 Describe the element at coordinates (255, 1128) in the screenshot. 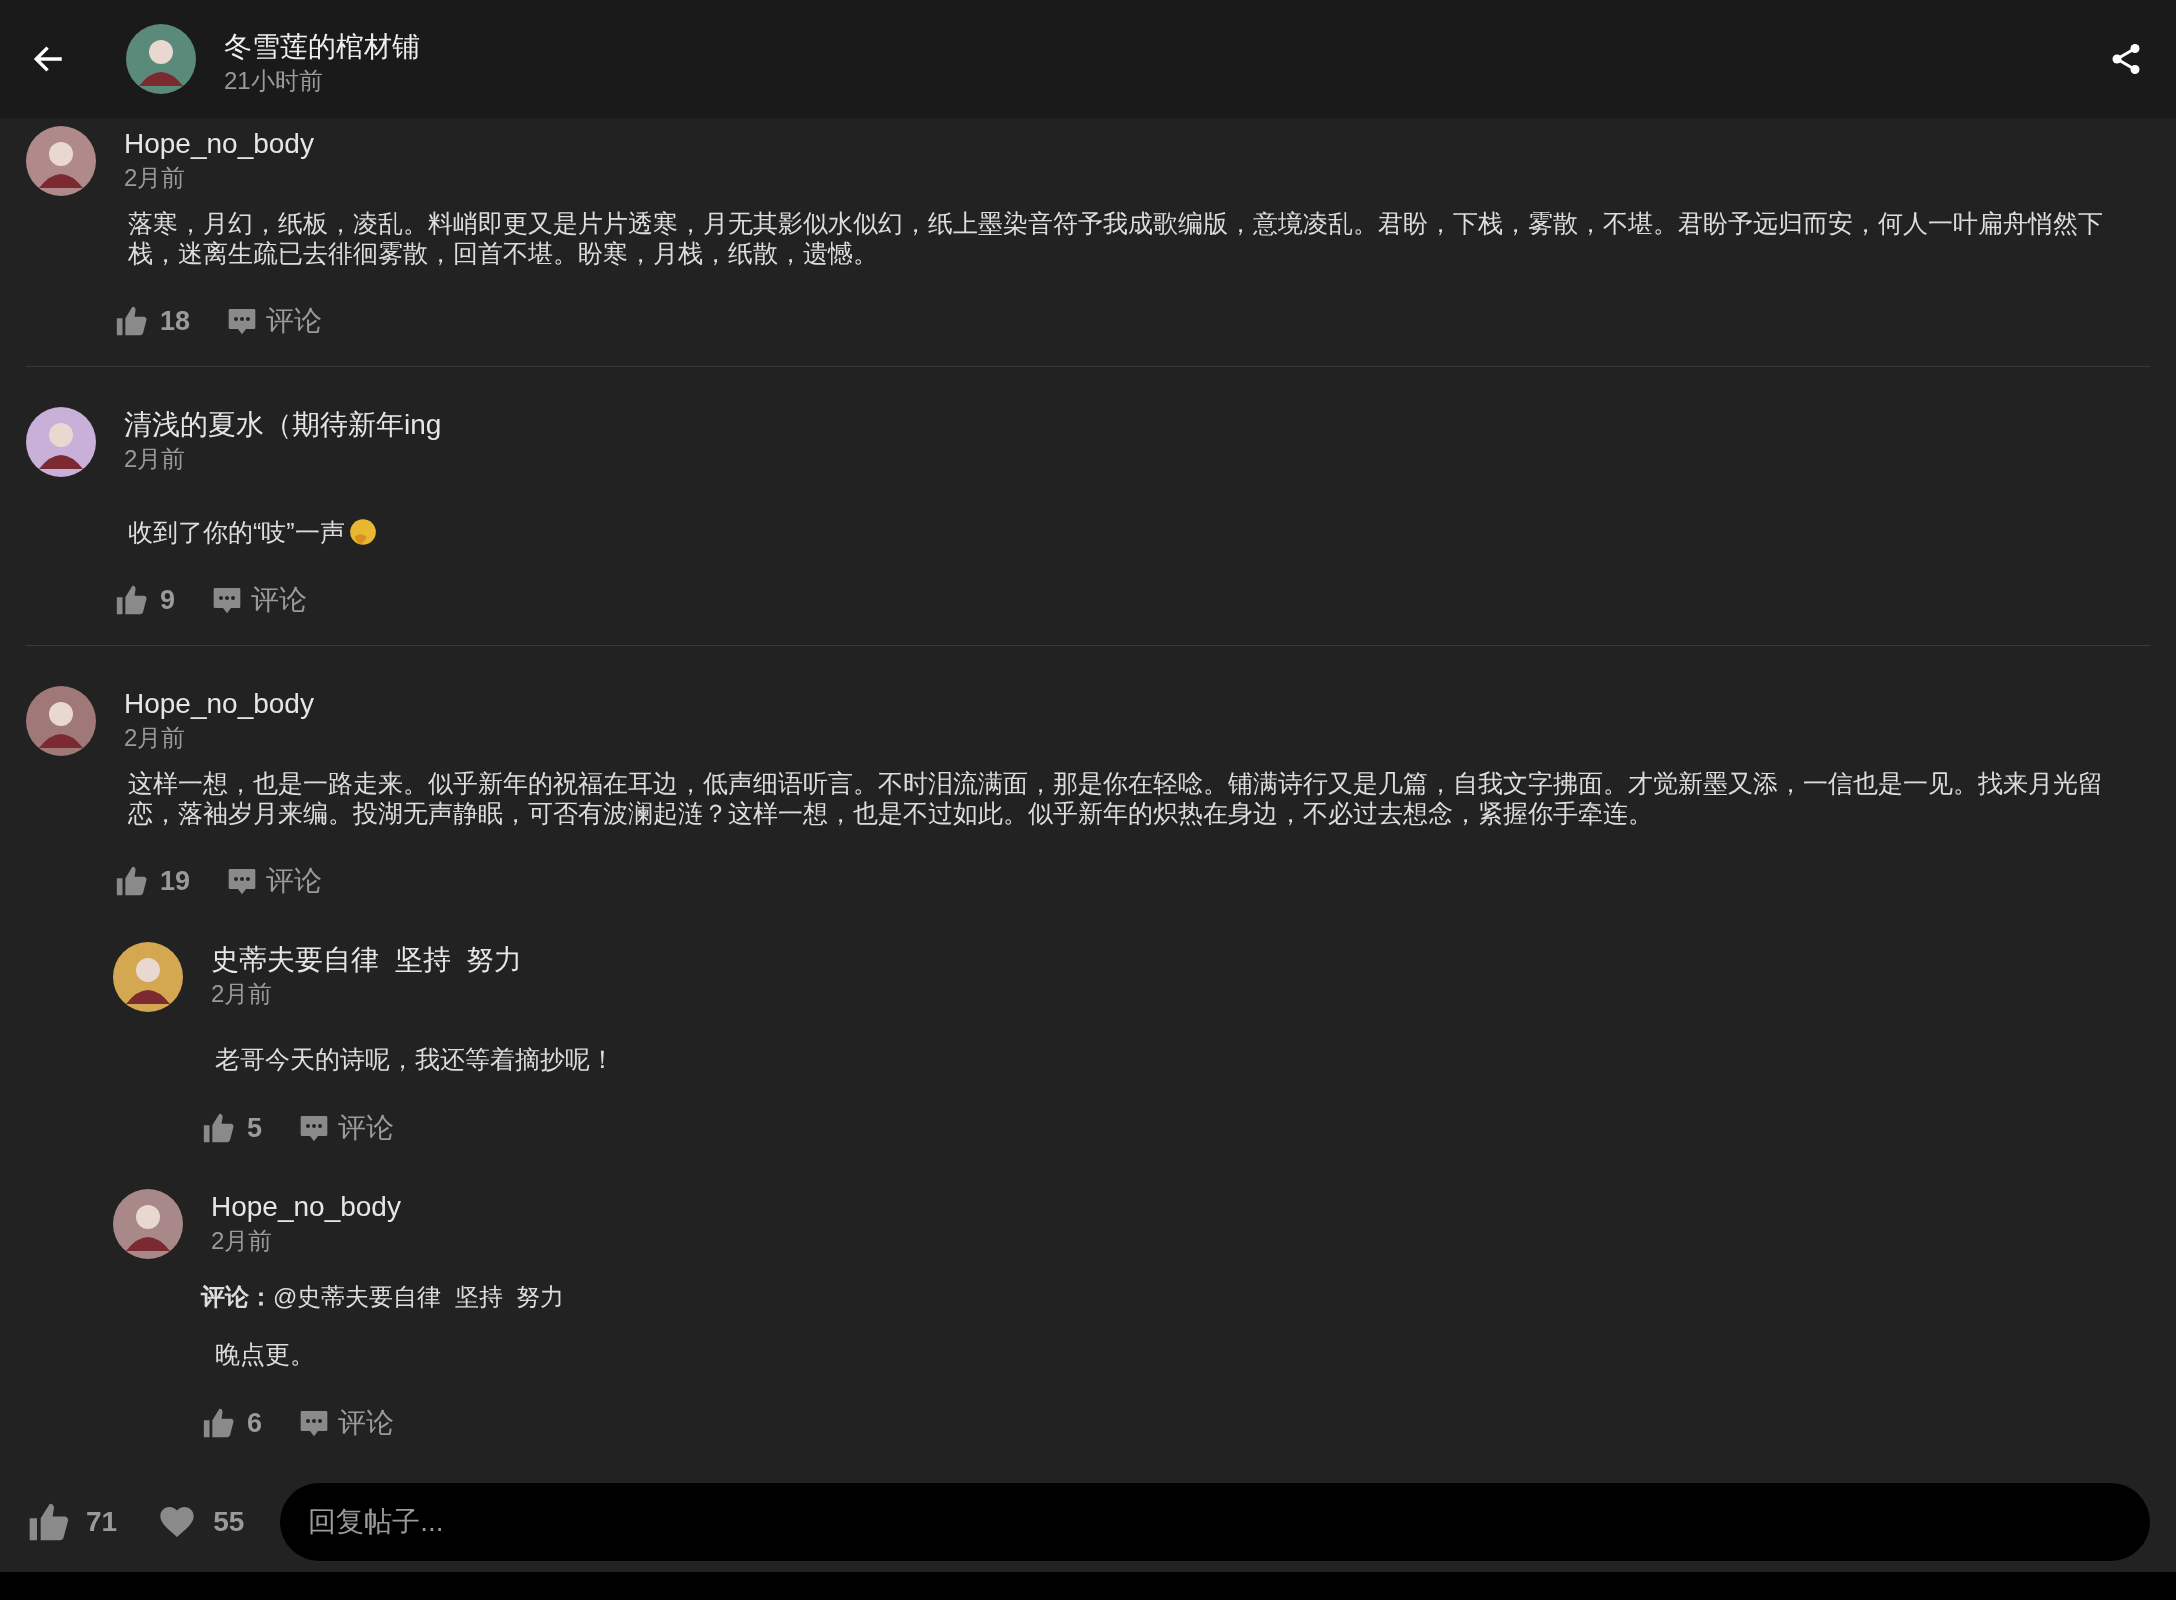

I see `like-count: 5` at that location.